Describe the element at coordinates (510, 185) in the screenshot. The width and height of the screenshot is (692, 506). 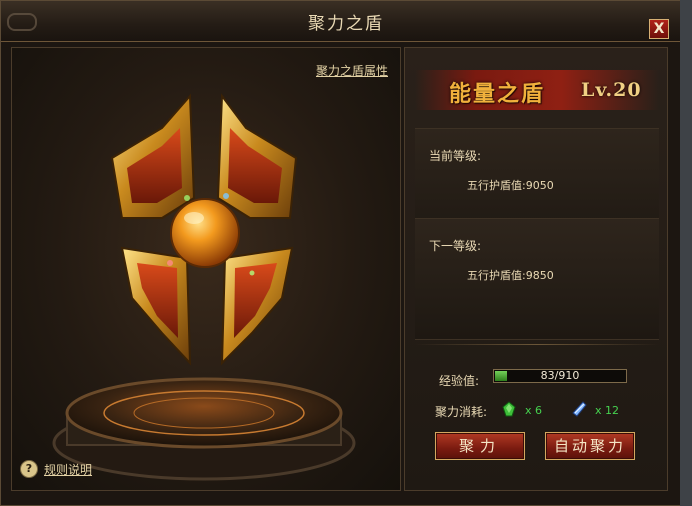
I see `current-shield-value: 五行护盾值:9050` at that location.